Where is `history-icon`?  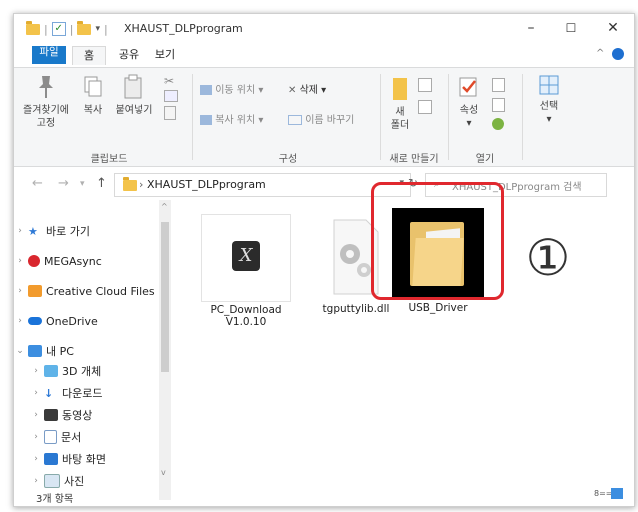
history-icon is located at coordinates (498, 124).